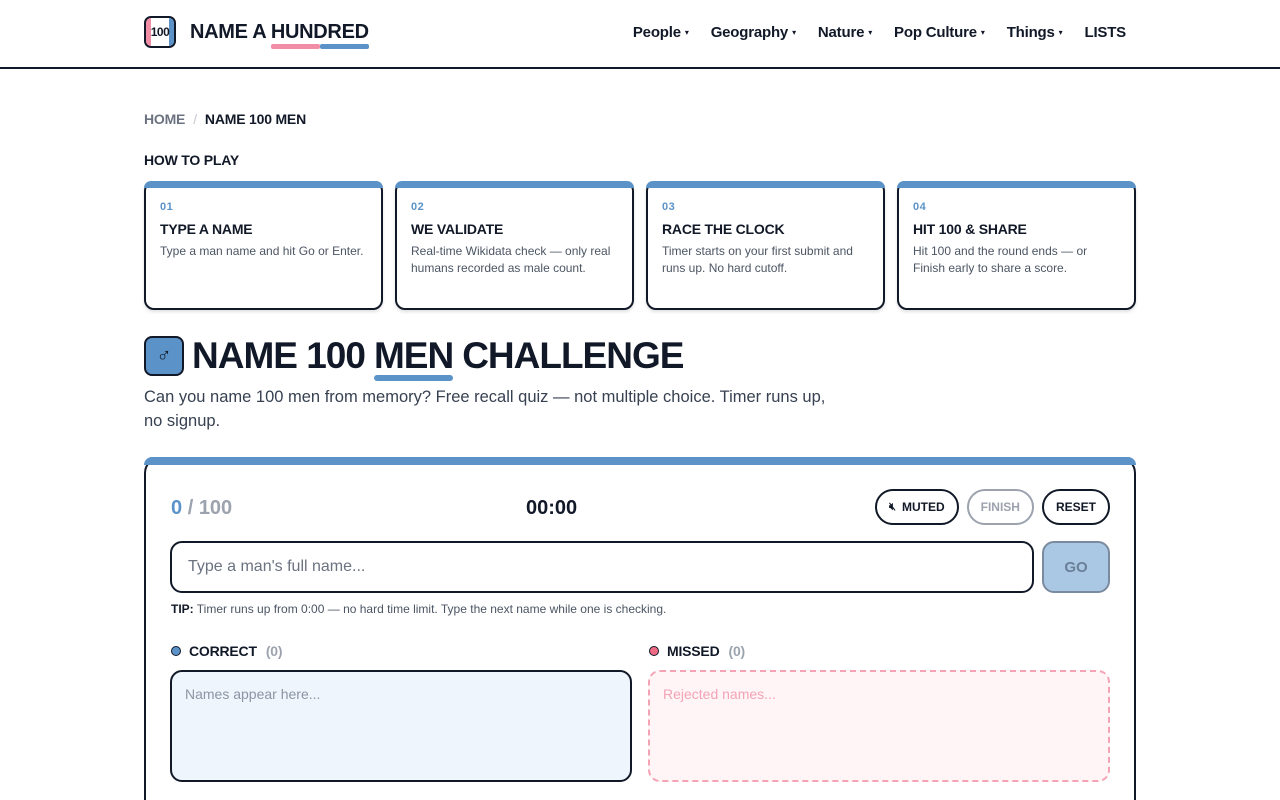 The width and height of the screenshot is (1280, 800). I want to click on step-number: 02, so click(418, 207).